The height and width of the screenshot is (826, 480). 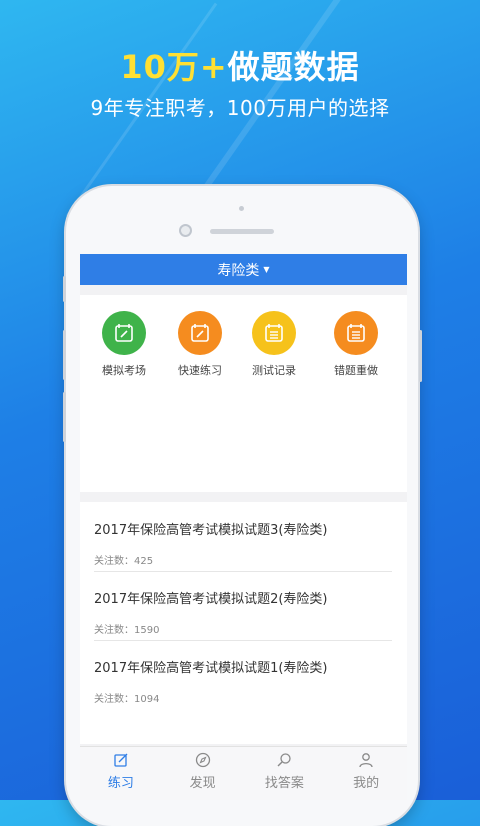 What do you see at coordinates (366, 783) in the screenshot?
I see `tab-label: 我的` at bounding box center [366, 783].